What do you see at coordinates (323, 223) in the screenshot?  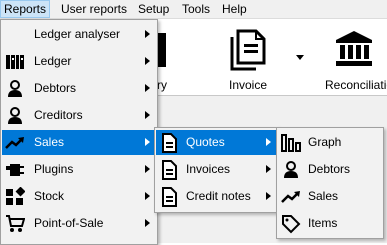 I see `menu-item-label: Items` at bounding box center [323, 223].